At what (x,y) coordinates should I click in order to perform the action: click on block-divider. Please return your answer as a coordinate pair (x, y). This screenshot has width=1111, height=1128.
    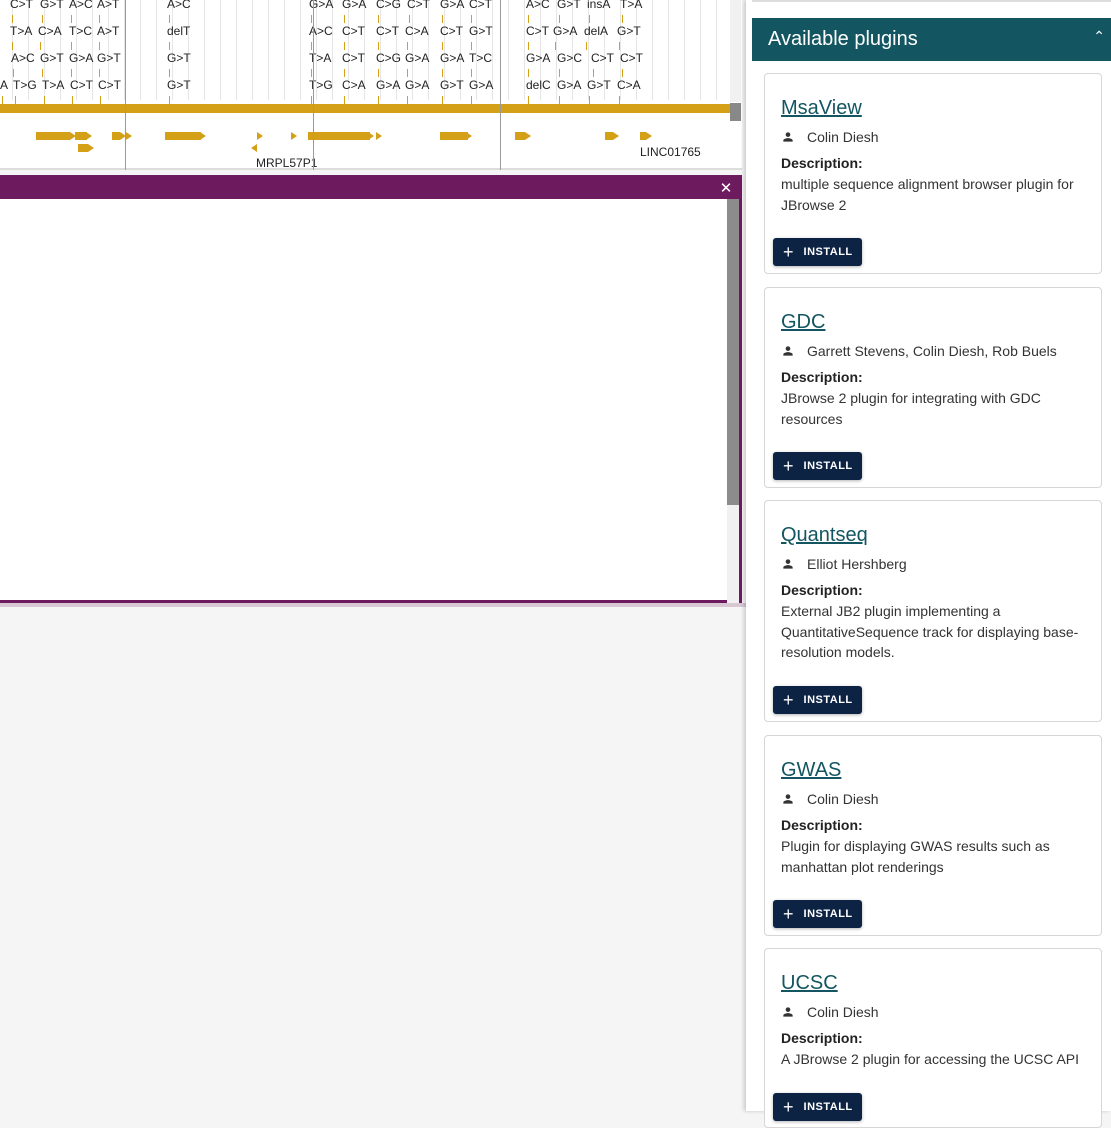
    Looking at the image, I should click on (125, 85).